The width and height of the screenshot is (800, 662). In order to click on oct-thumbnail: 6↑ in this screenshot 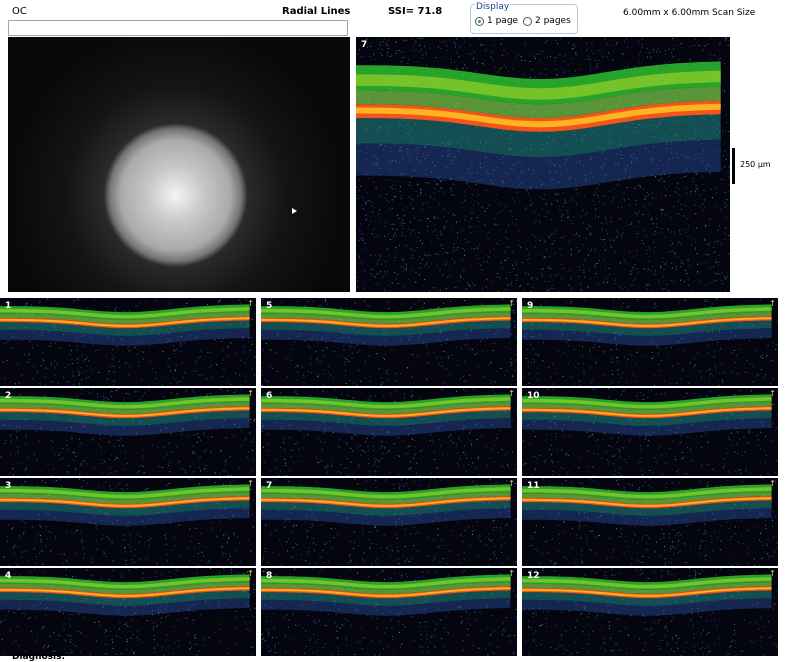, I will do `click(389, 432)`.